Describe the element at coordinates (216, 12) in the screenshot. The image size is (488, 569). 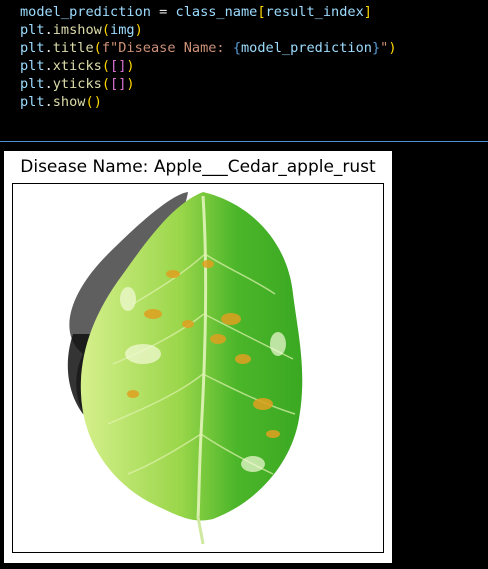
I see `code-token: class_name` at that location.